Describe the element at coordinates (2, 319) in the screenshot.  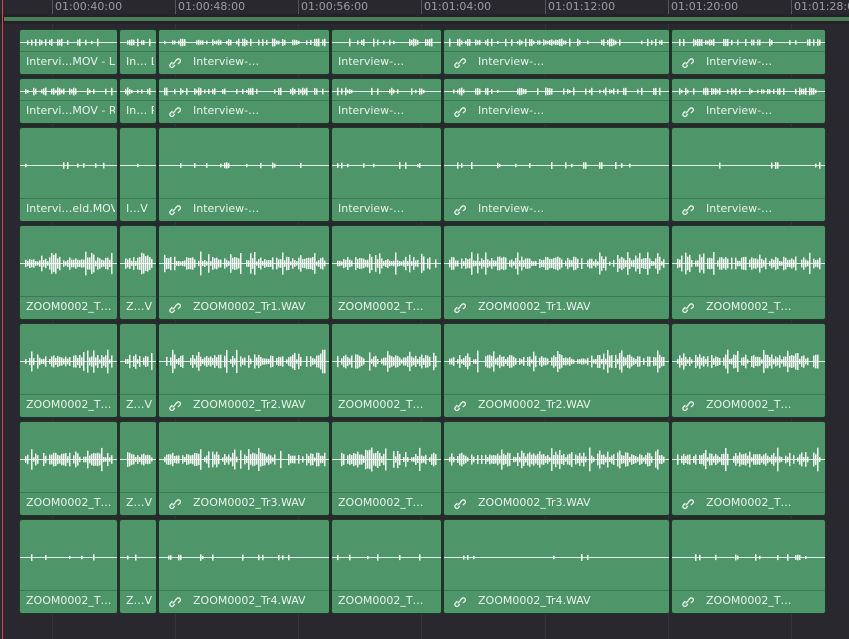
I see `playhead` at that location.